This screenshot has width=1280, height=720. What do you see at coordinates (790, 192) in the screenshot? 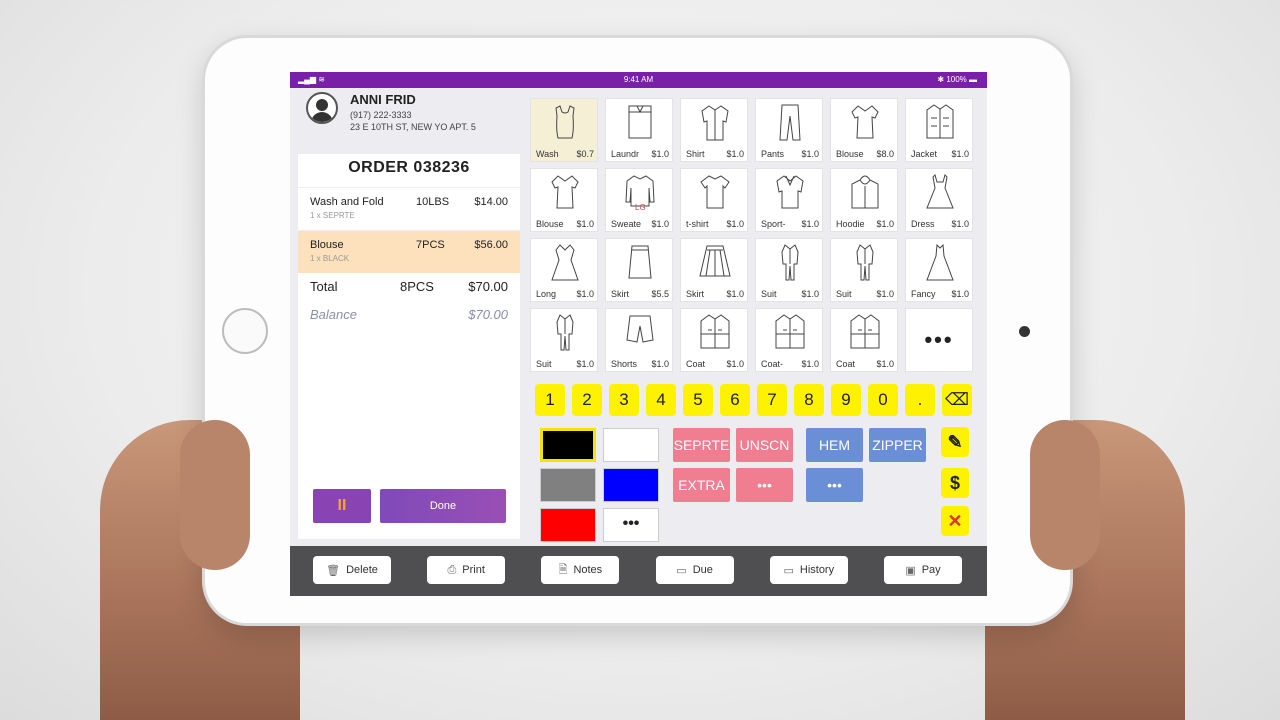
I see `sport-shirt-icon` at bounding box center [790, 192].